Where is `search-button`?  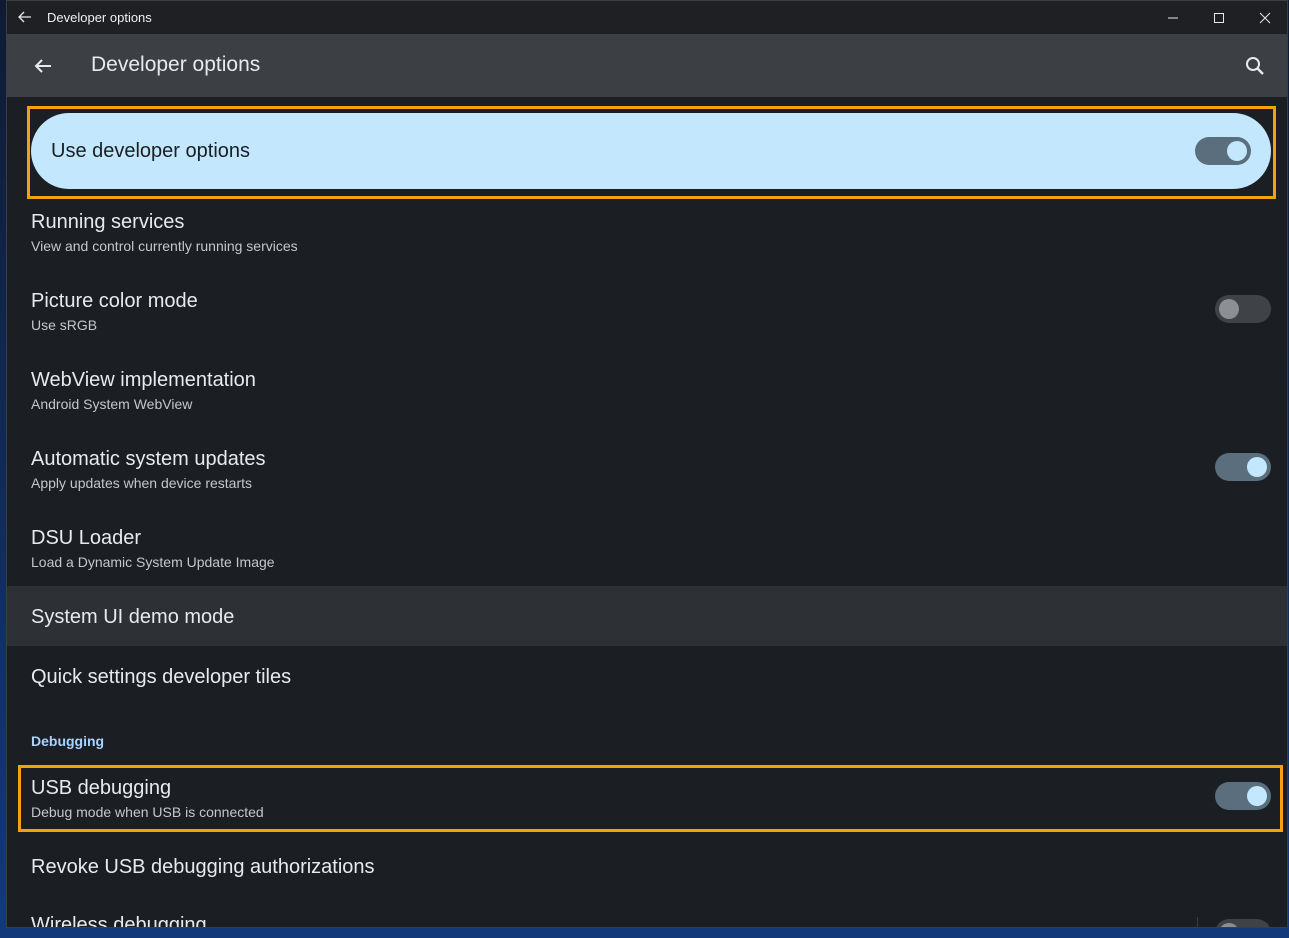 search-button is located at coordinates (1255, 66).